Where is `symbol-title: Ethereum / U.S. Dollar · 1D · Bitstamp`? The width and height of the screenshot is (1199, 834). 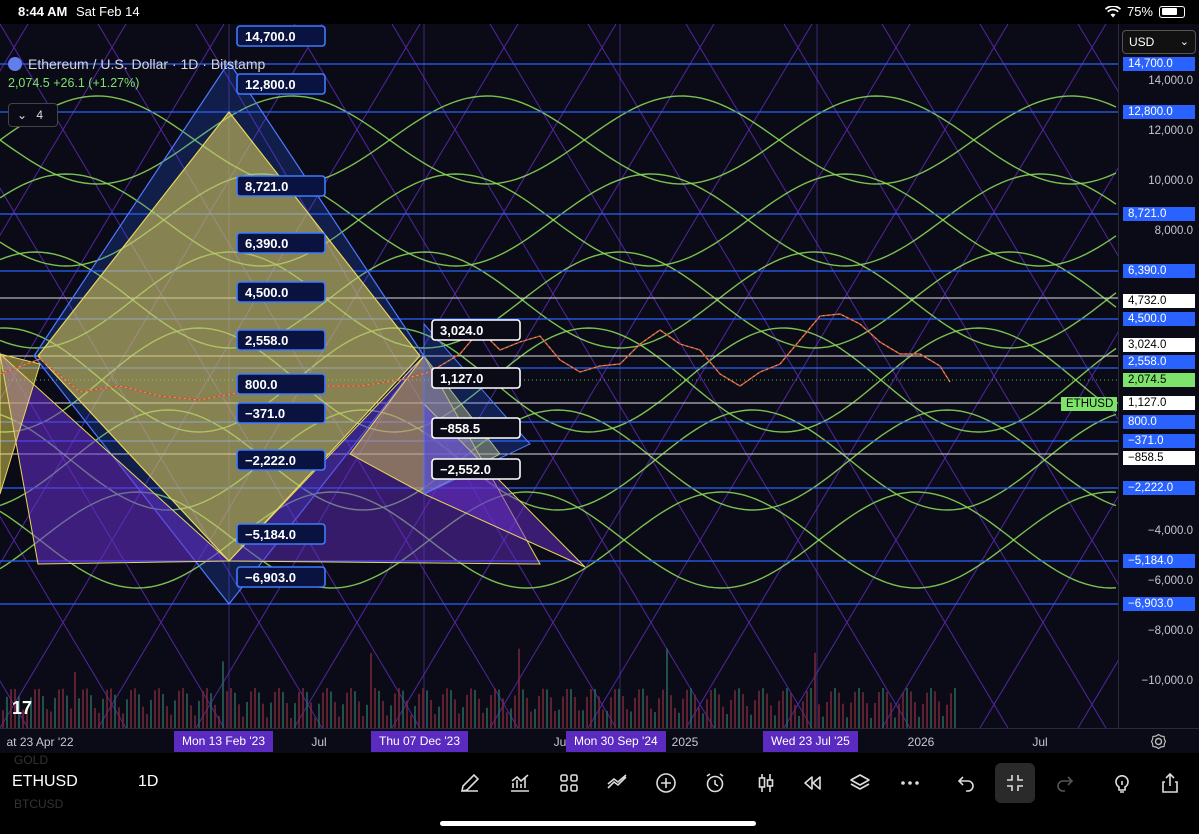
symbol-title: Ethereum / U.S. Dollar · 1D · Bitstamp is located at coordinates (146, 64).